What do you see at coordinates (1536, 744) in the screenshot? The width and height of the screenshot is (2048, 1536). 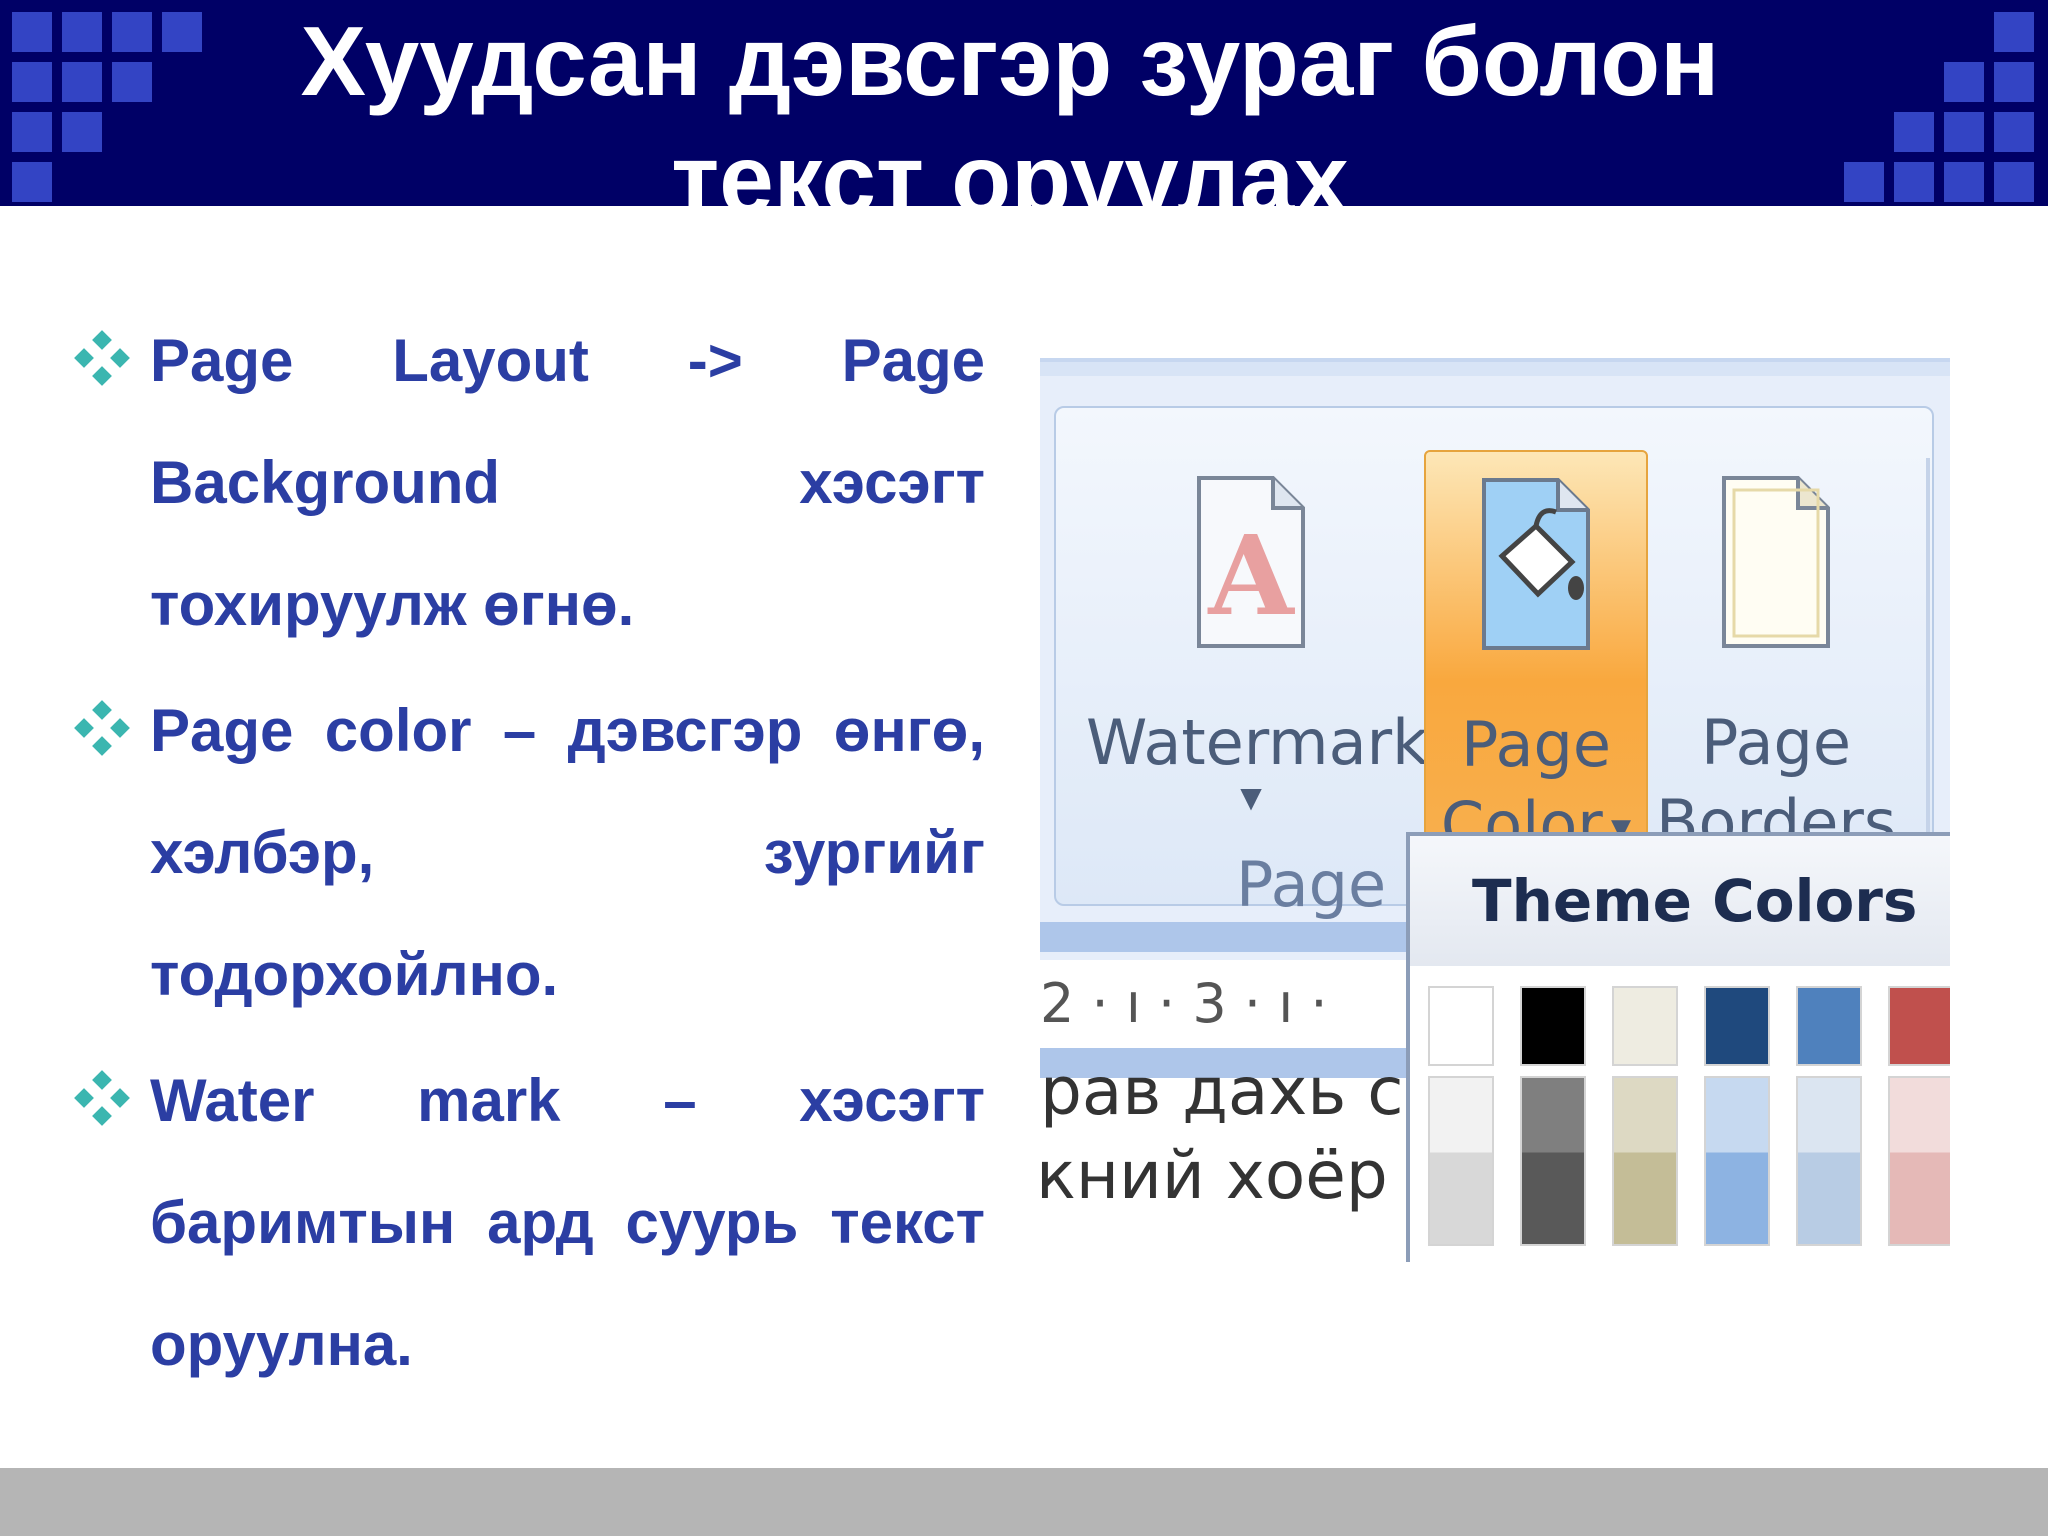 I see `page-color-label-1: Page` at bounding box center [1536, 744].